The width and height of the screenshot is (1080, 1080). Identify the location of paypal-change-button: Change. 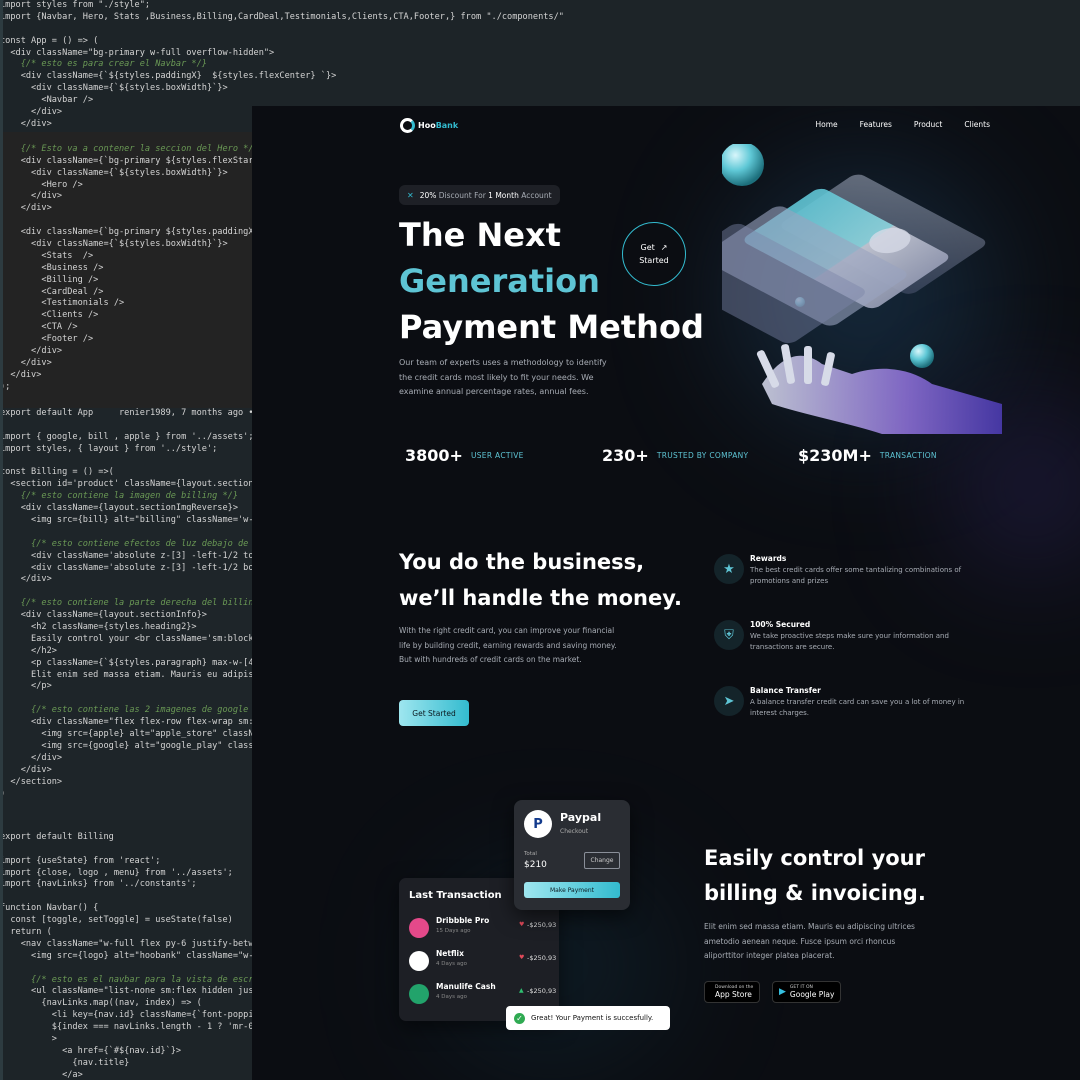
(602, 860).